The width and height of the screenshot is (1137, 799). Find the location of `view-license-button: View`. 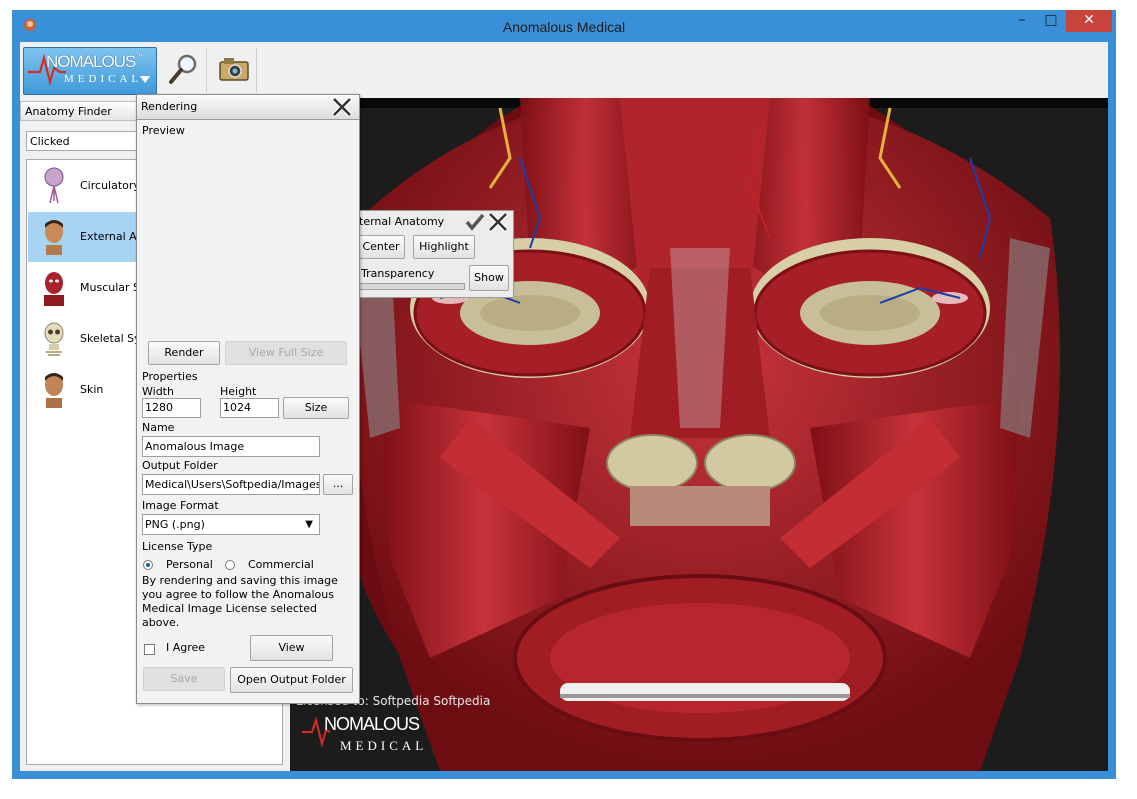

view-license-button: View is located at coordinates (291, 648).